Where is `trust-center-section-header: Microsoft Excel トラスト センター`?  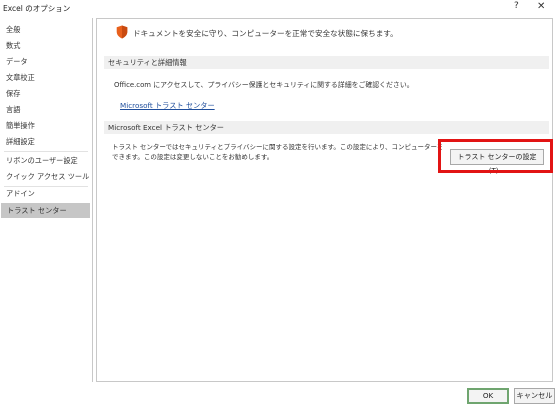 trust-center-section-header: Microsoft Excel トラスト センター is located at coordinates (326, 127).